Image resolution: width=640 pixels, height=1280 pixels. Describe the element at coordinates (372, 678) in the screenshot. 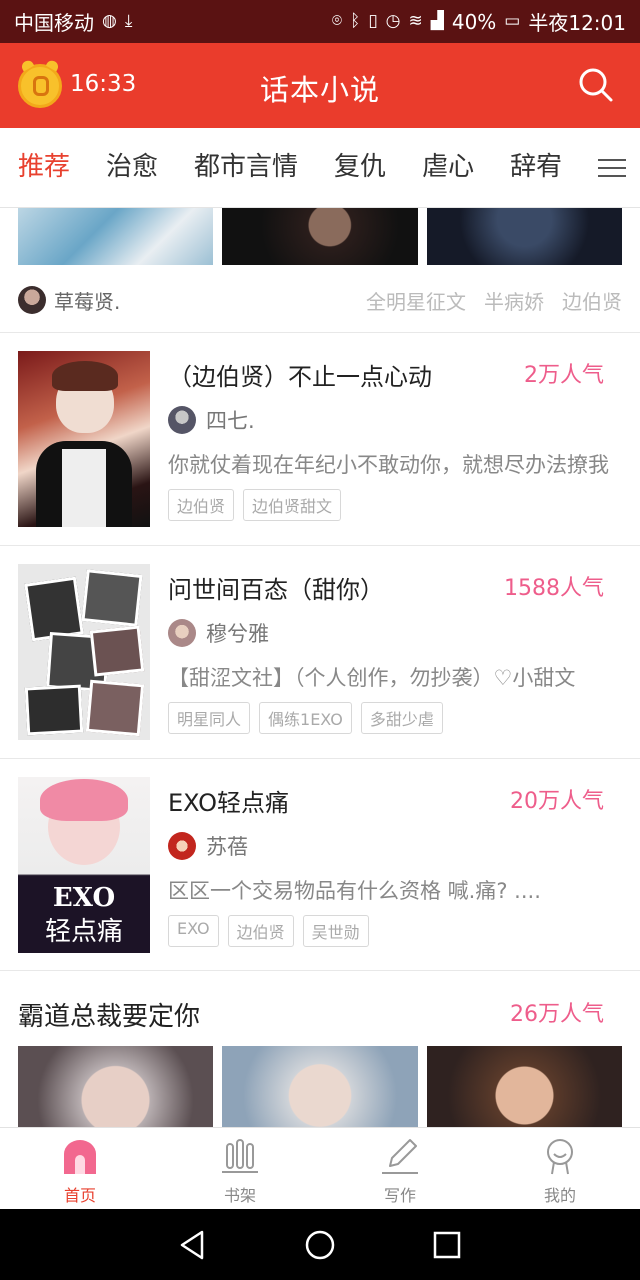

I see `book-description: 【甜涩文社】（个人创作，勿抄袭）♡小甜文` at that location.